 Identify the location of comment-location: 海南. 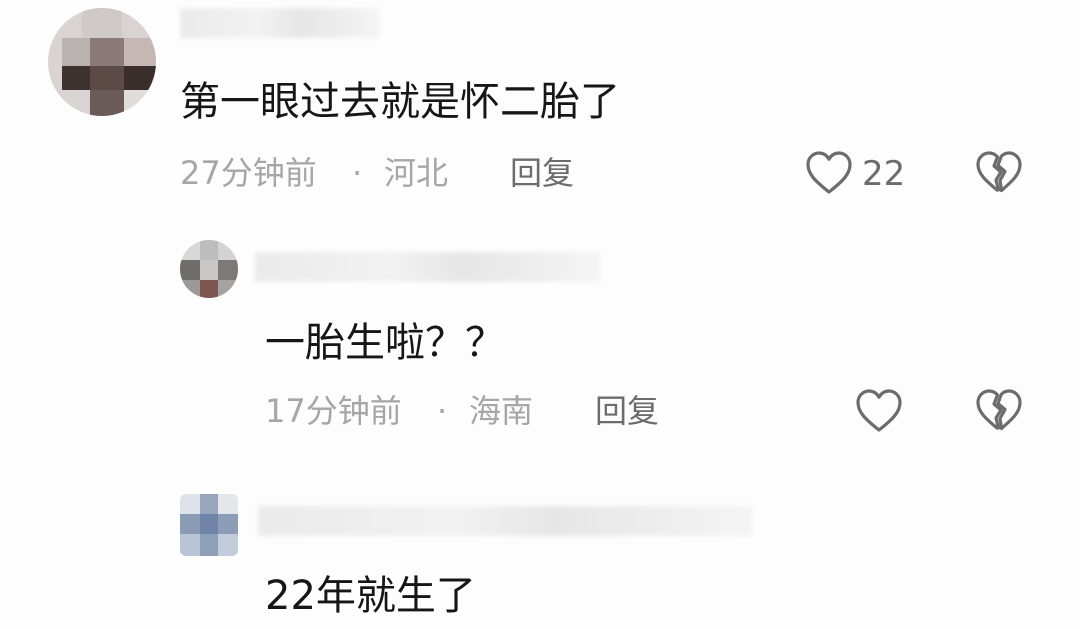
(501, 411).